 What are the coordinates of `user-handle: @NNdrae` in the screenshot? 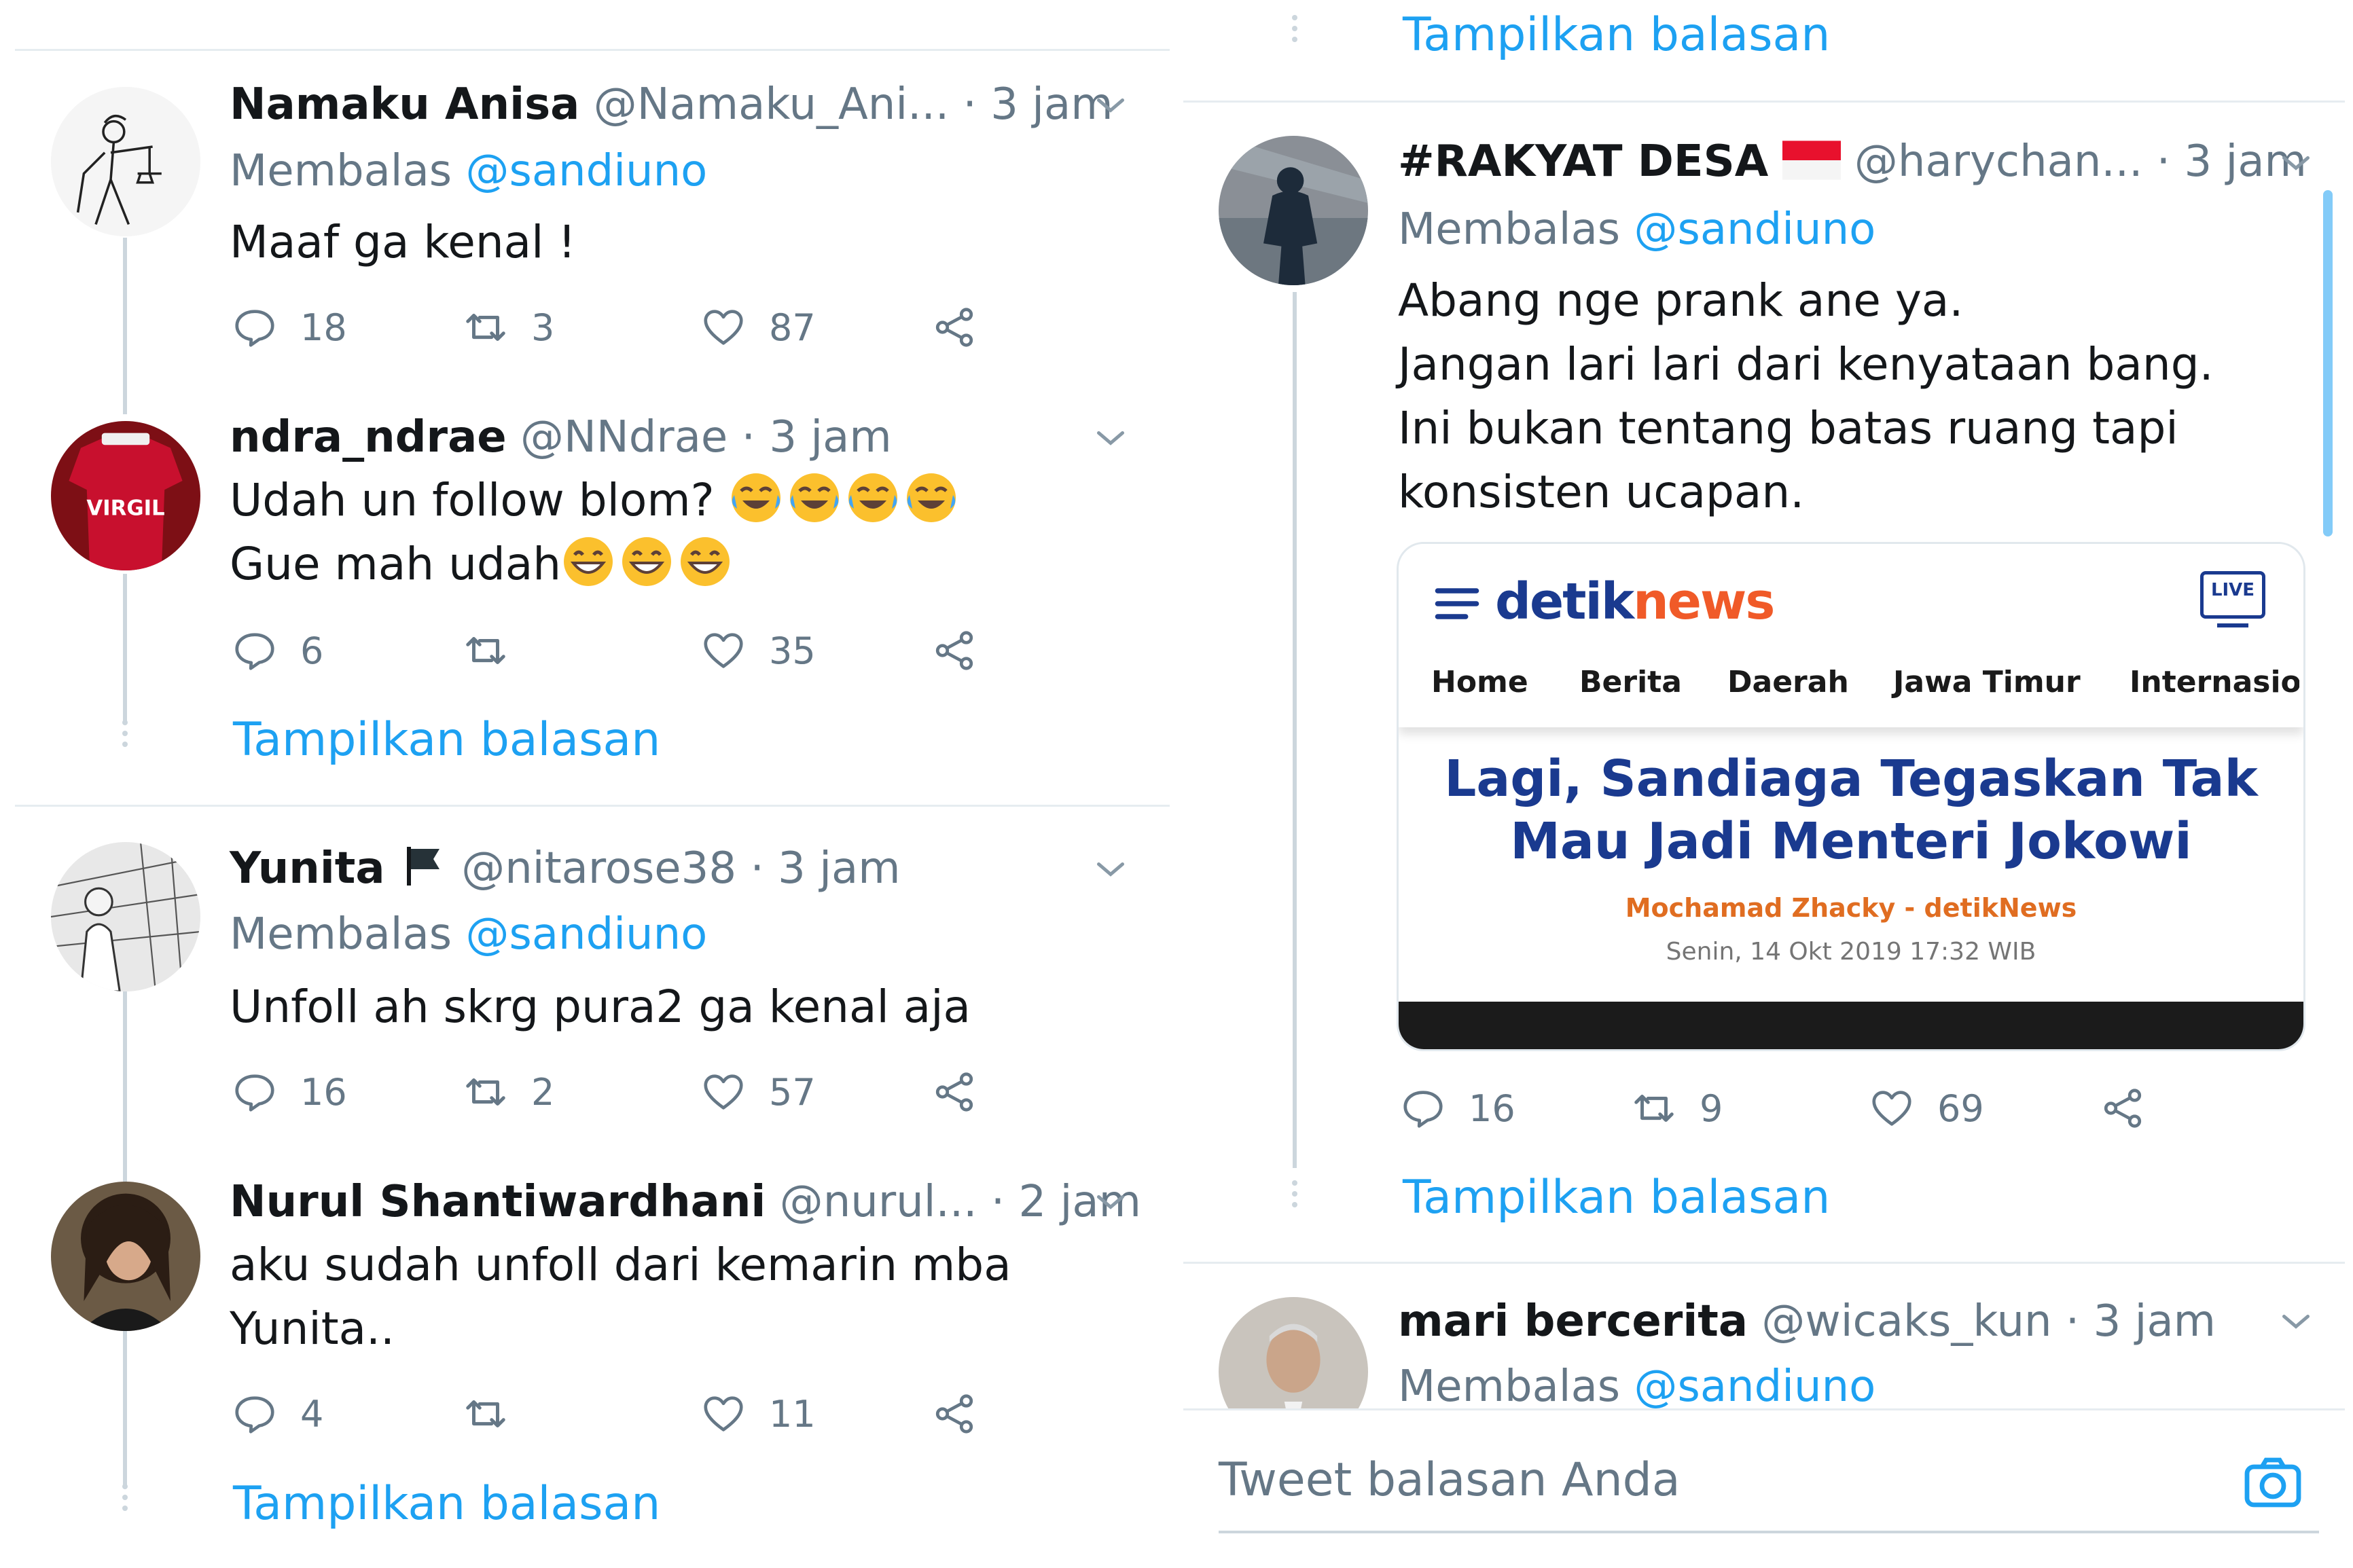 It's located at (624, 437).